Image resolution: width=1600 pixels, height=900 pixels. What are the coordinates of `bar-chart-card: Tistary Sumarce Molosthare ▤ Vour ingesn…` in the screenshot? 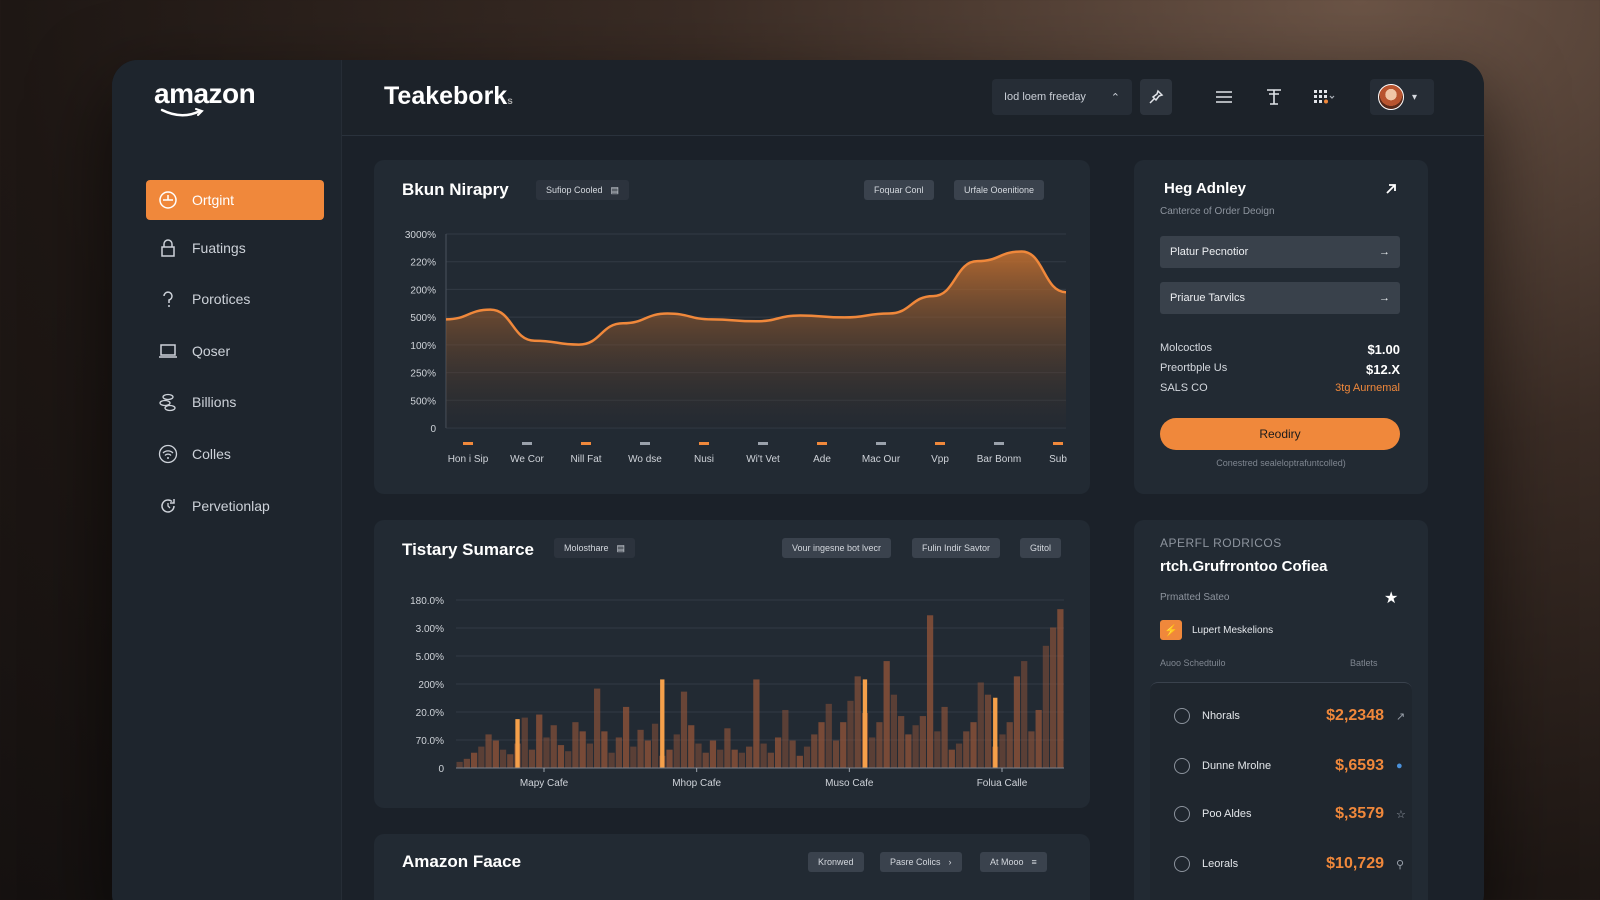 It's located at (732, 664).